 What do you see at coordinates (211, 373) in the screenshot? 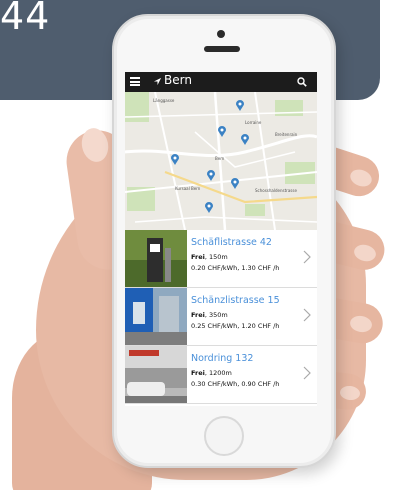
I see `station-status: Frei, 1200m` at bounding box center [211, 373].